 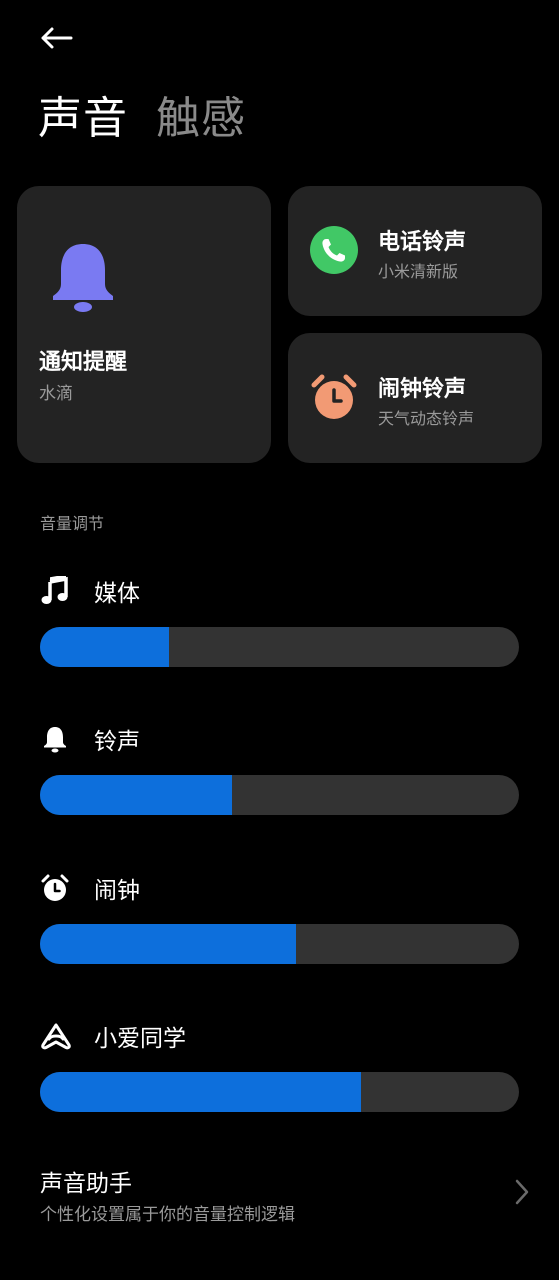 I want to click on sound-assistant-title: 声音助手, so click(x=86, y=1184).